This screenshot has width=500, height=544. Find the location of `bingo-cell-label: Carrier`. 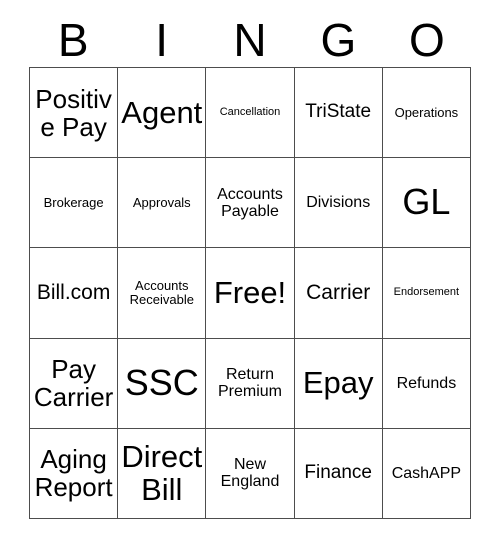

bingo-cell-label: Carrier is located at coordinates (338, 292).